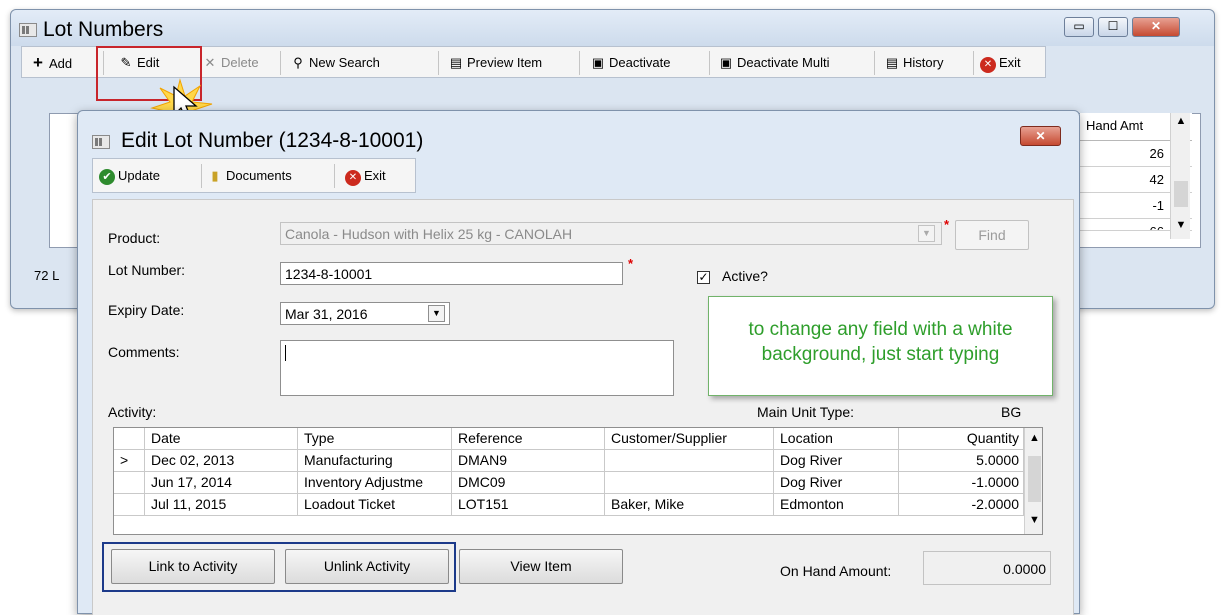  Describe the element at coordinates (892, 62) in the screenshot. I see `history-icon: ▤` at that location.